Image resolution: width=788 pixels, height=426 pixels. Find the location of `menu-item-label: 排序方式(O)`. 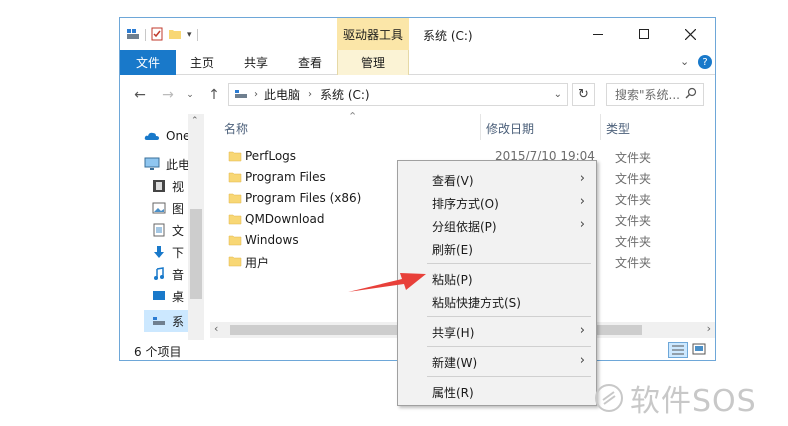

menu-item-label: 排序方式(O) is located at coordinates (465, 204).